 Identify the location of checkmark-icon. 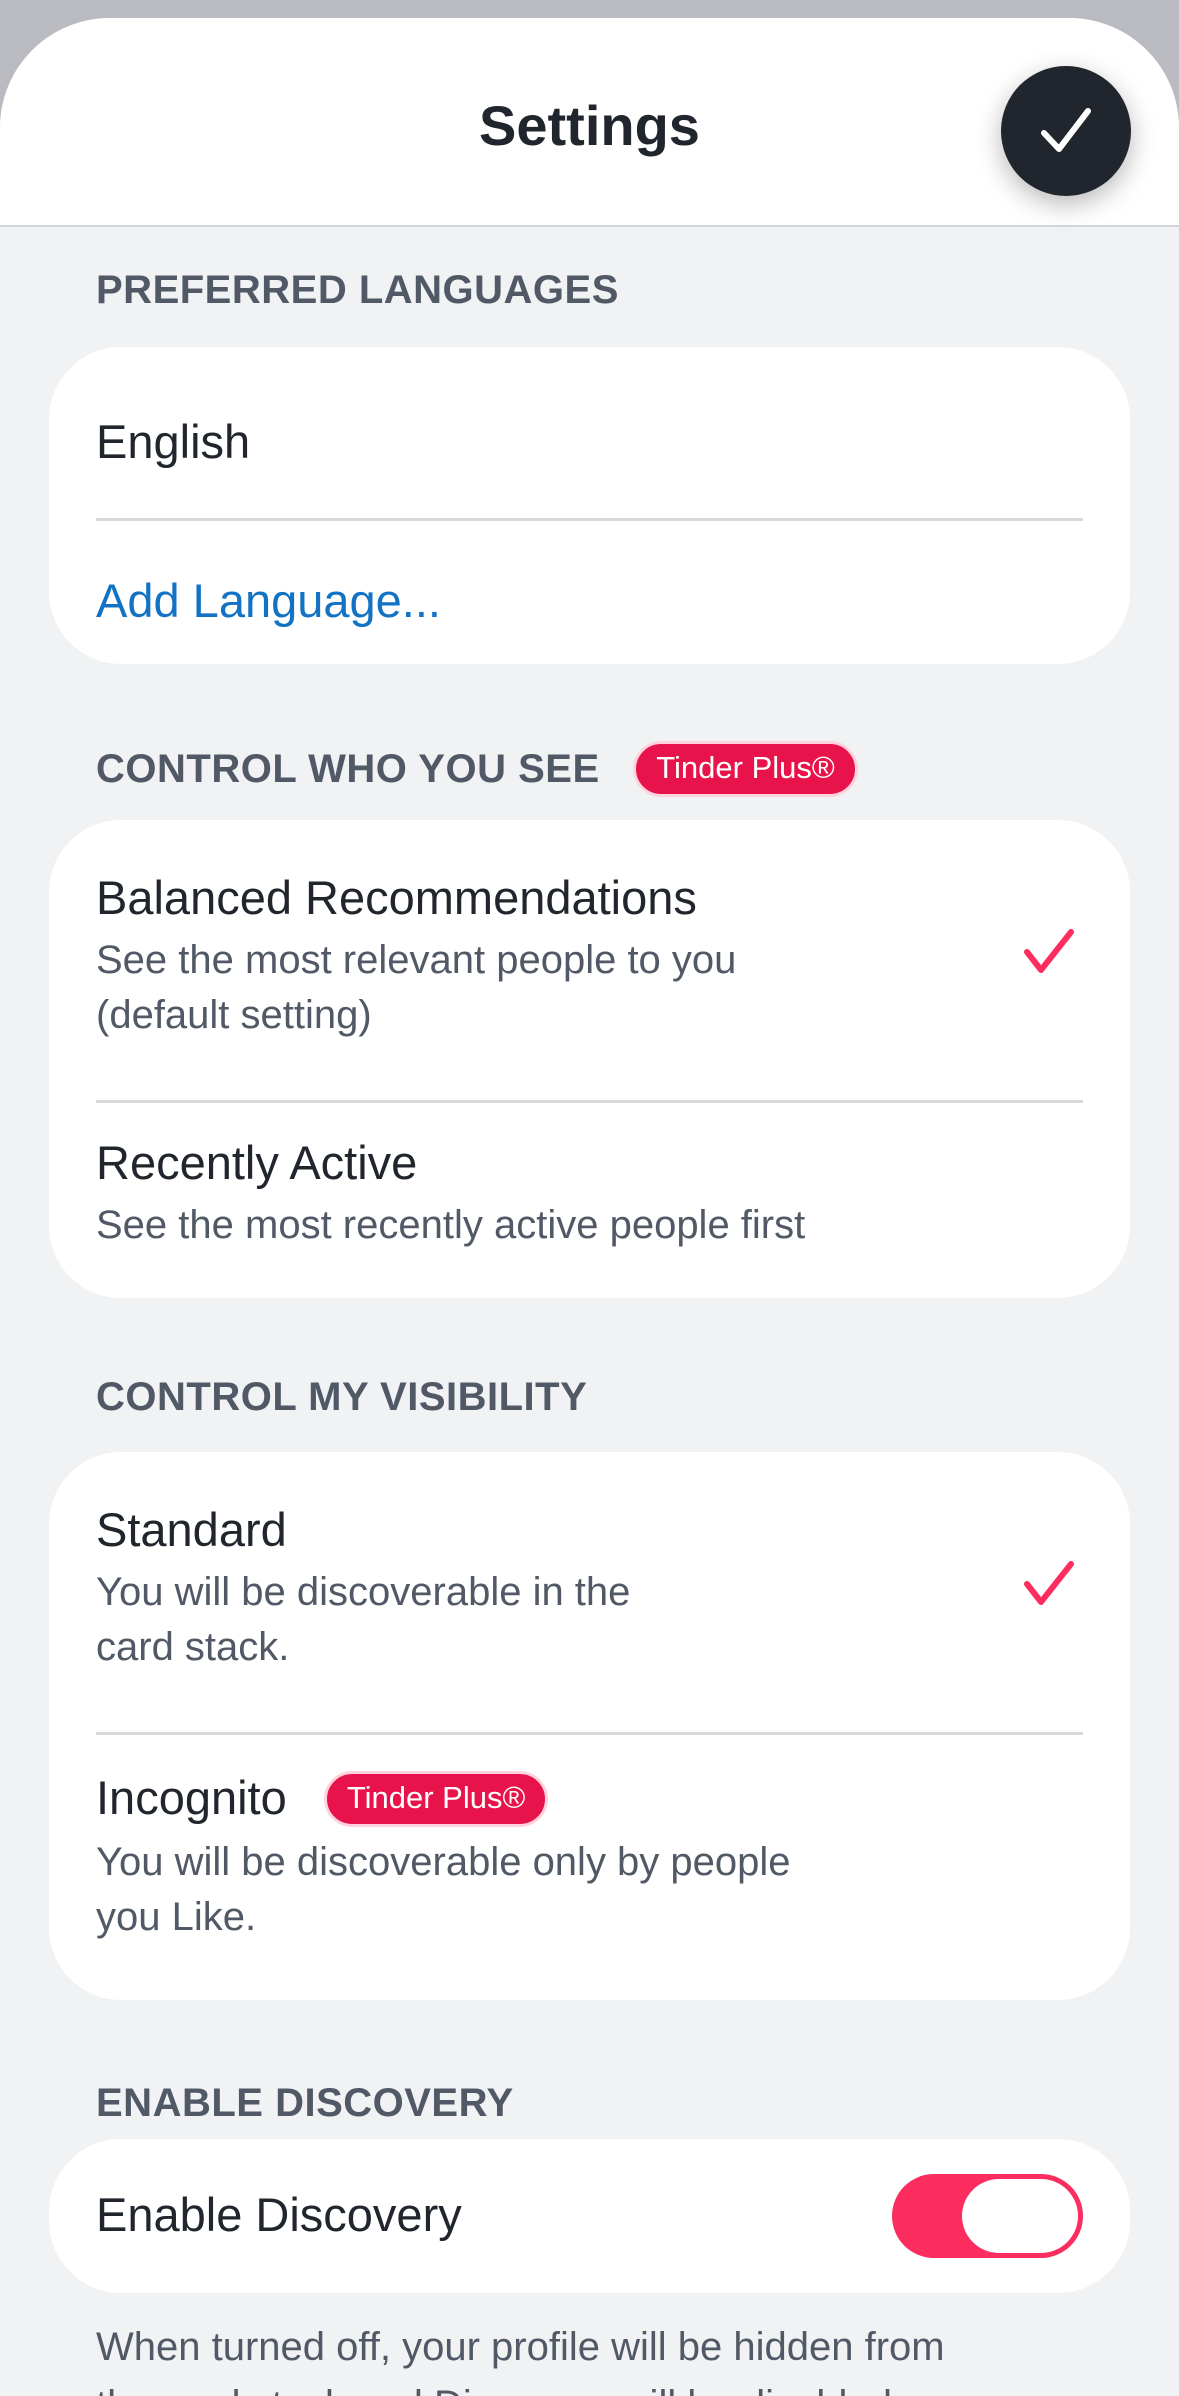
(1066, 130).